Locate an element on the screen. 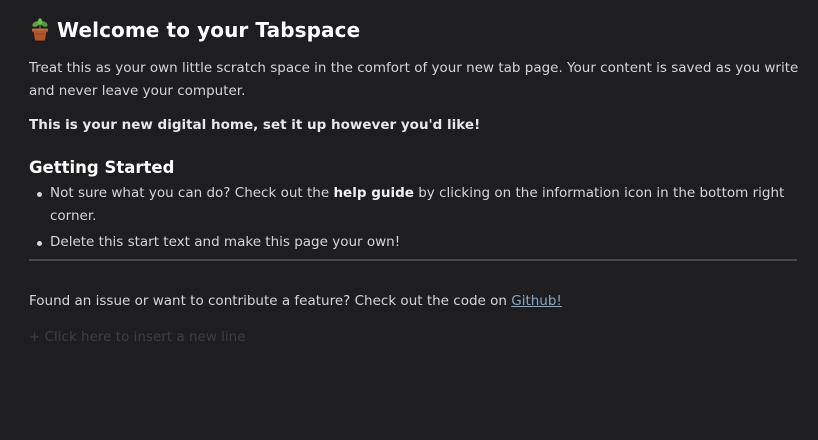 The width and height of the screenshot is (818, 440). horizontal-divider is located at coordinates (413, 260).